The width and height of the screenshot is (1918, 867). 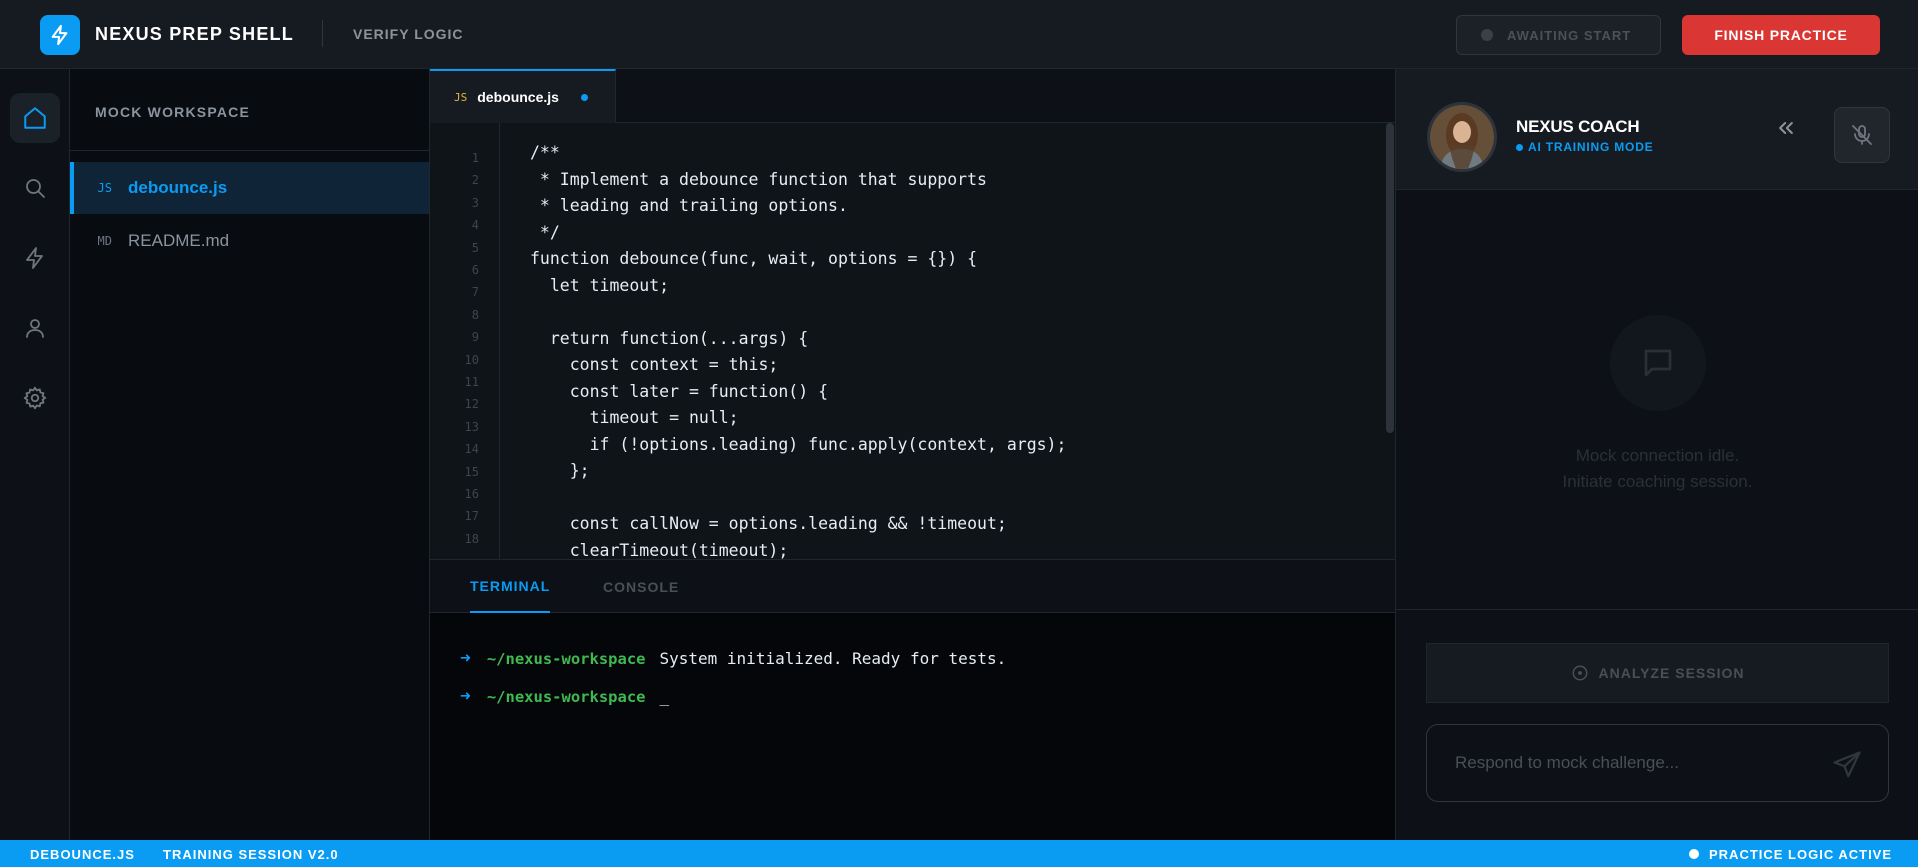 What do you see at coordinates (471, 404) in the screenshot?
I see `line-number: 12` at bounding box center [471, 404].